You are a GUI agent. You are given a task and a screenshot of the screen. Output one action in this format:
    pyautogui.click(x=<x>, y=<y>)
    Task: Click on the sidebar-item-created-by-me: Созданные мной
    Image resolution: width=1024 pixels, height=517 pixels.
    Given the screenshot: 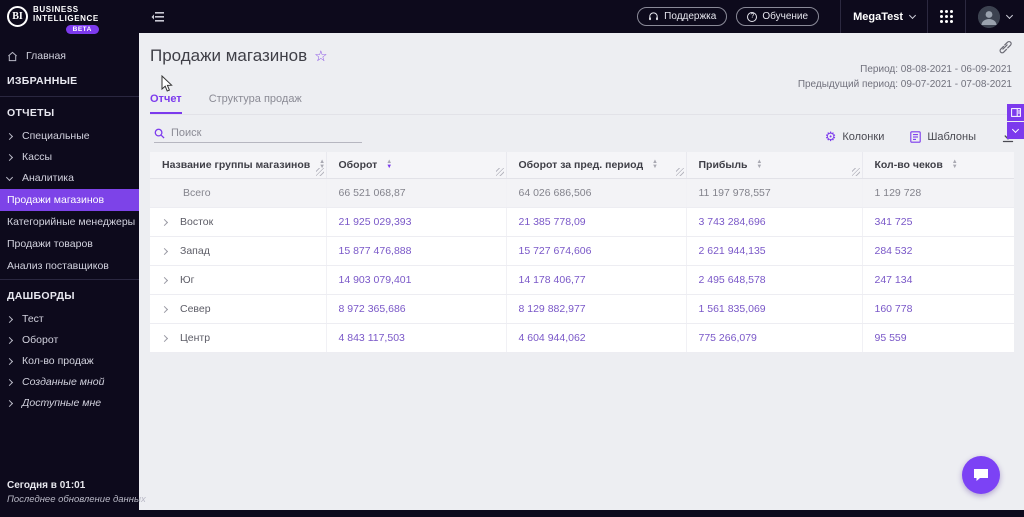 What is the action you would take?
    pyautogui.click(x=69, y=382)
    